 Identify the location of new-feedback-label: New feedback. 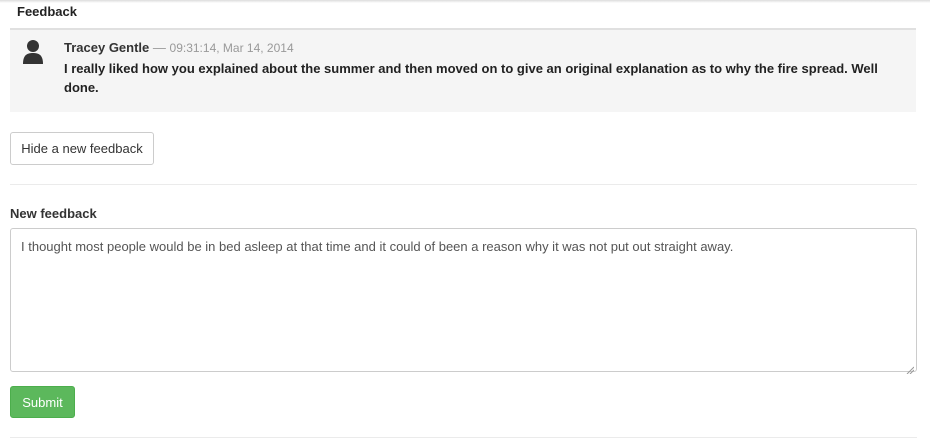
(53, 213).